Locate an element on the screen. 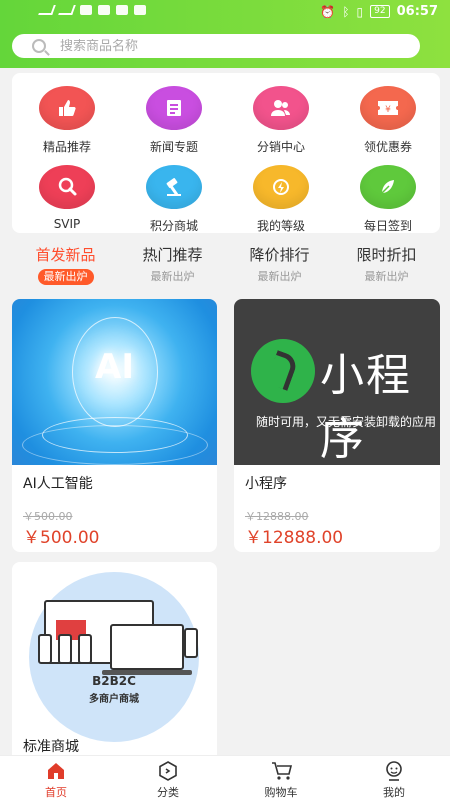 The height and width of the screenshot is (800, 450). tab-subtitle-badge: 最新出炉 is located at coordinates (65, 277).